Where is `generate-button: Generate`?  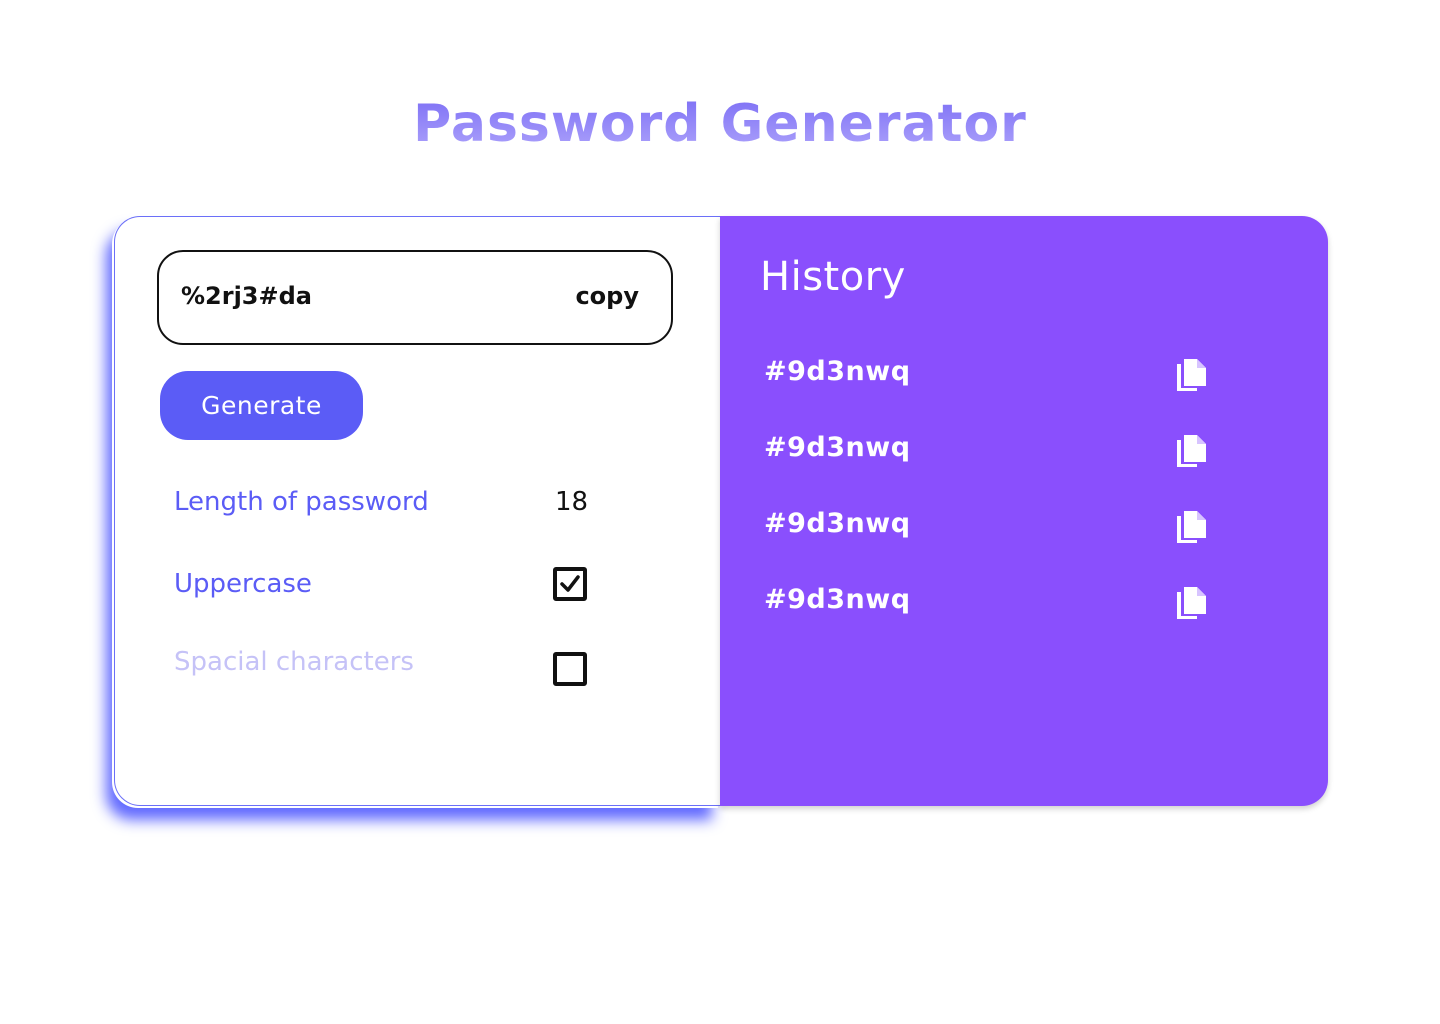 generate-button: Generate is located at coordinates (261, 405).